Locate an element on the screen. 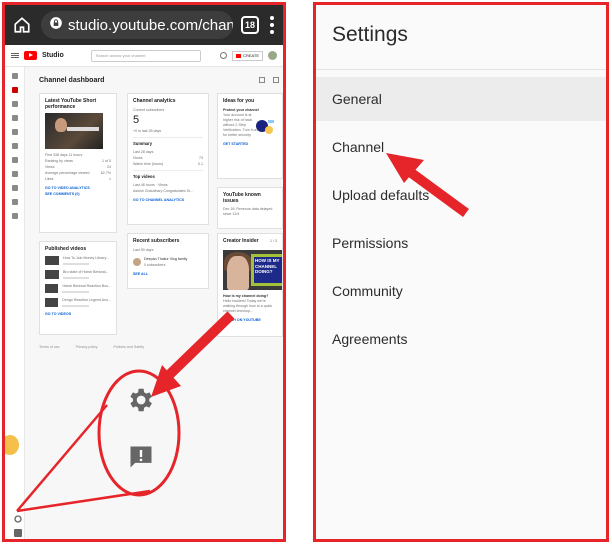 This screenshot has height=544, width=612. pointer-arrow-annotation is located at coordinates (427, 185).